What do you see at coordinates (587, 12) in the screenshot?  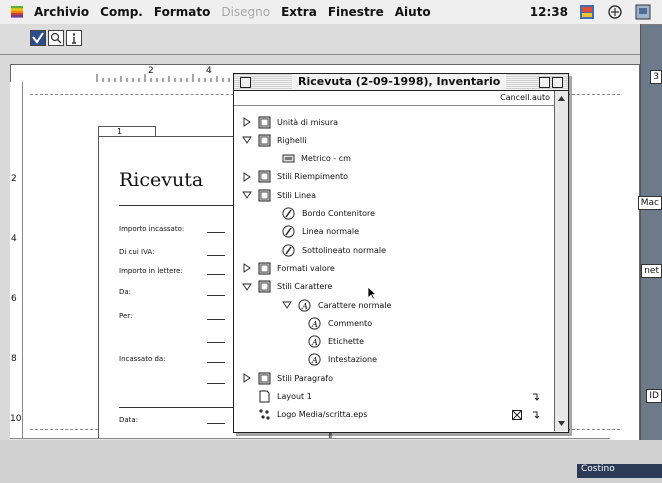 I see `application-icon` at bounding box center [587, 12].